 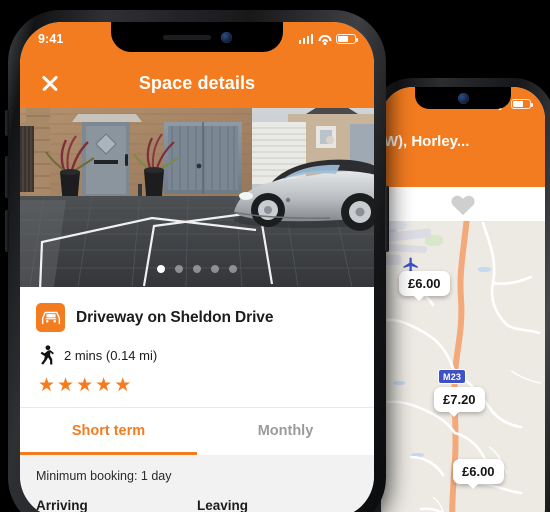 What do you see at coordinates (459, 402) in the screenshot?
I see `price-pin: £7.20` at bounding box center [459, 402].